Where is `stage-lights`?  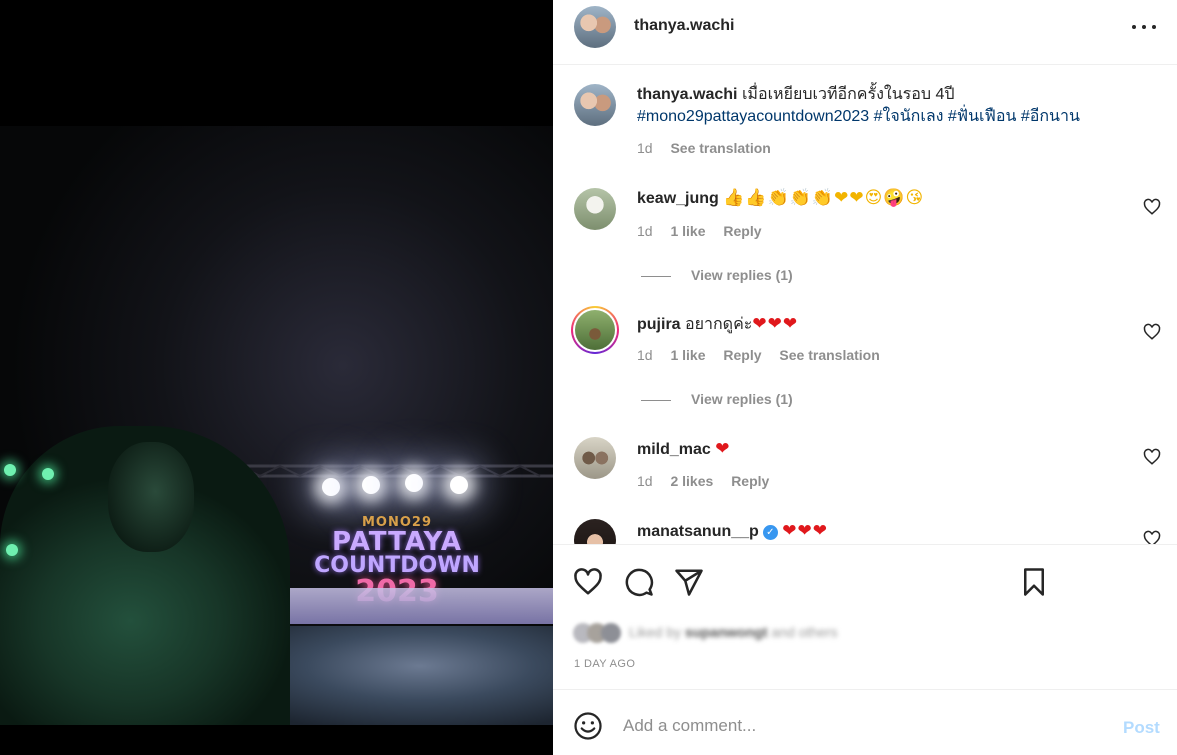
stage-lights is located at coordinates (400, 486).